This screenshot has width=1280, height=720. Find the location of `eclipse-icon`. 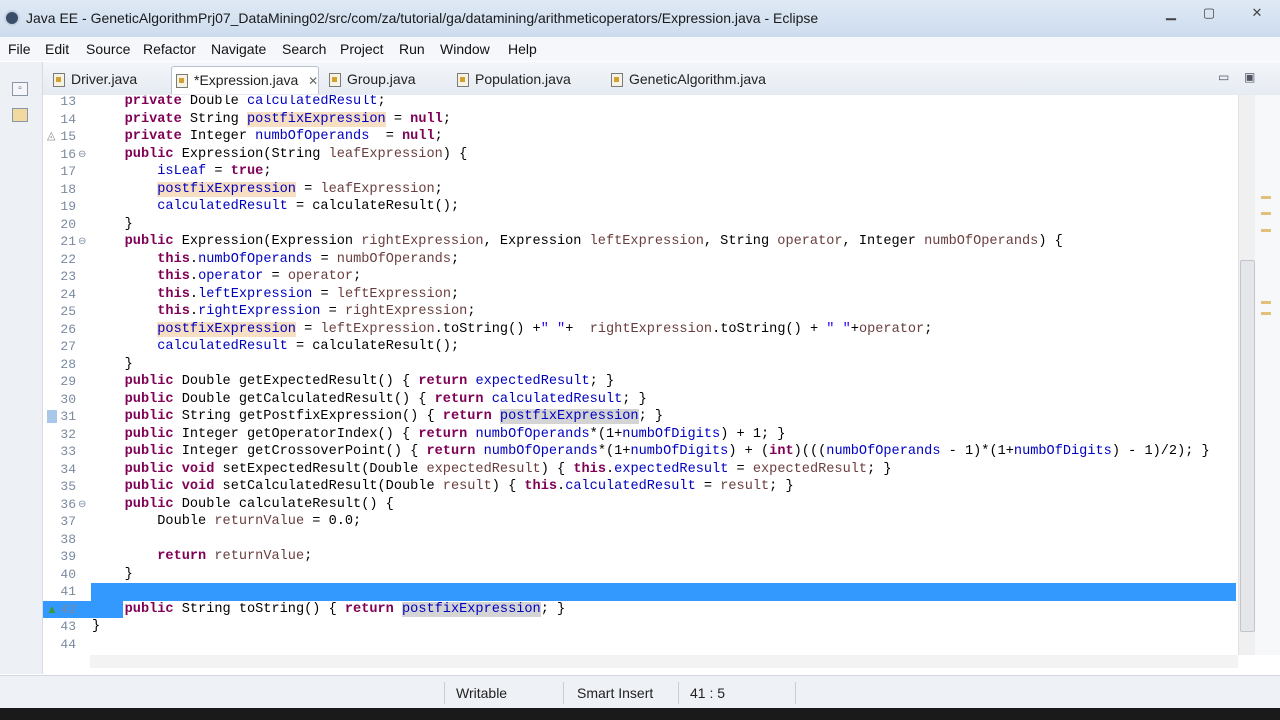

eclipse-icon is located at coordinates (12, 18).